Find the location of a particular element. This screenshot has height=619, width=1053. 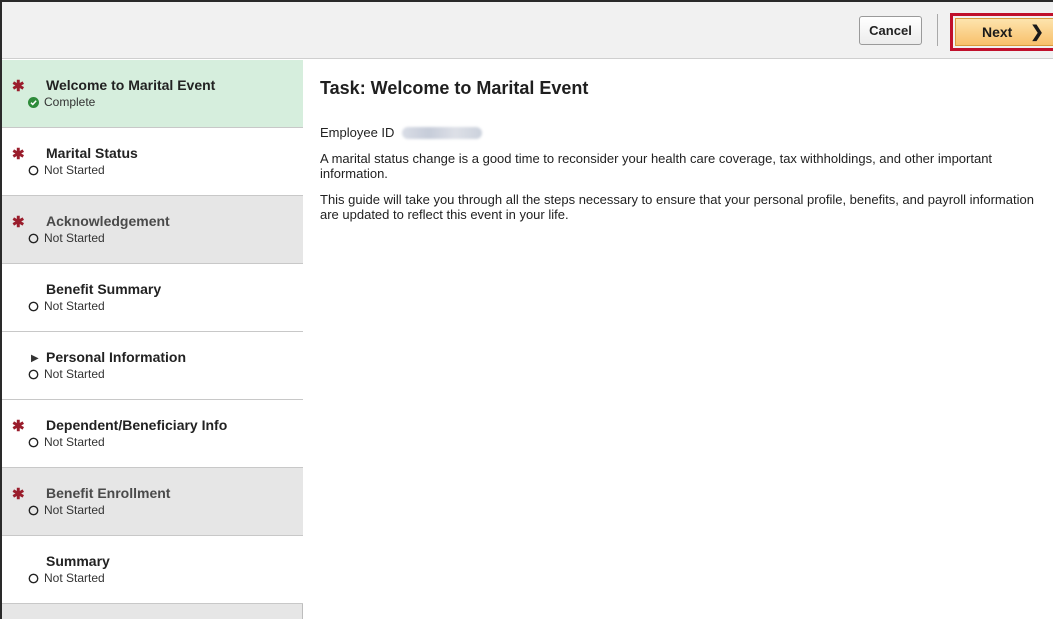

step-status: Complete is located at coordinates (61, 102).